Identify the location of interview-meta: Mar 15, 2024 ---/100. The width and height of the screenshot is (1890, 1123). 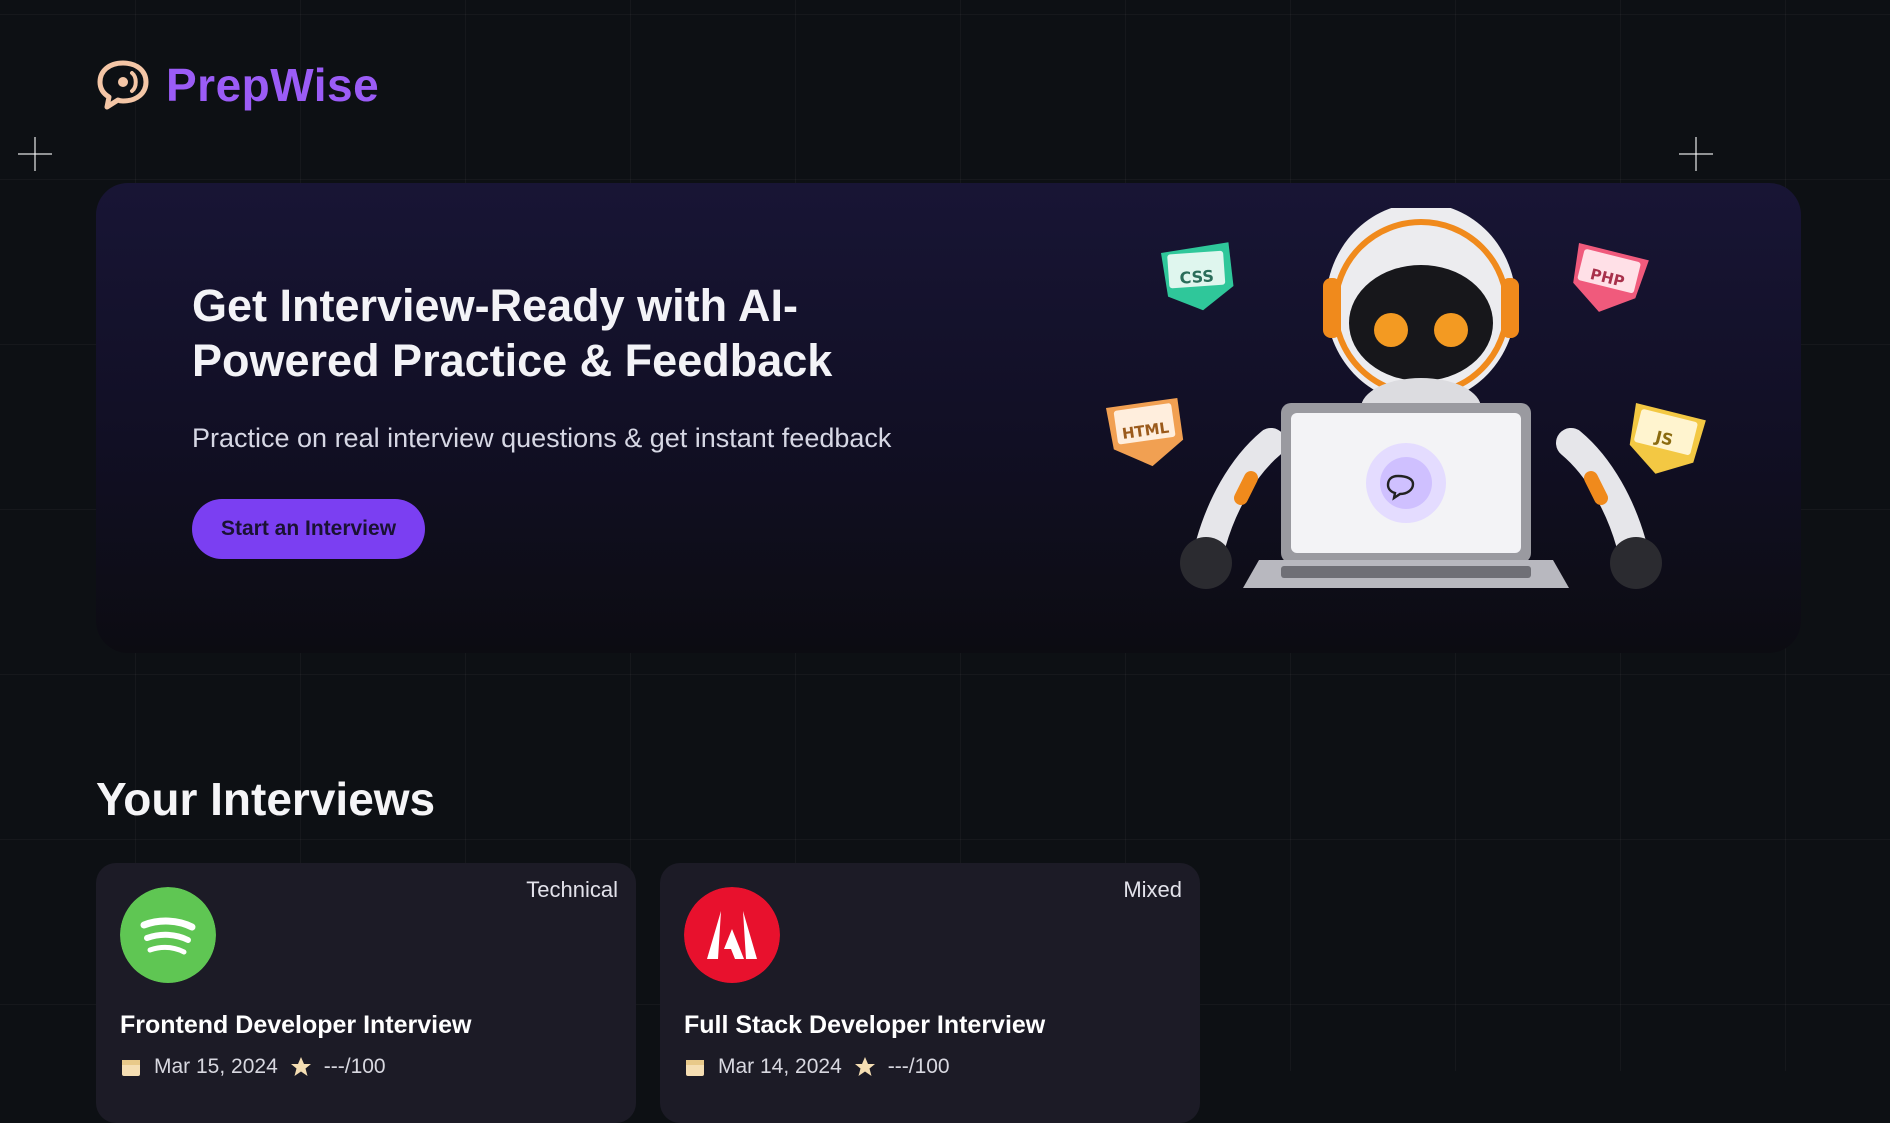
(253, 1067).